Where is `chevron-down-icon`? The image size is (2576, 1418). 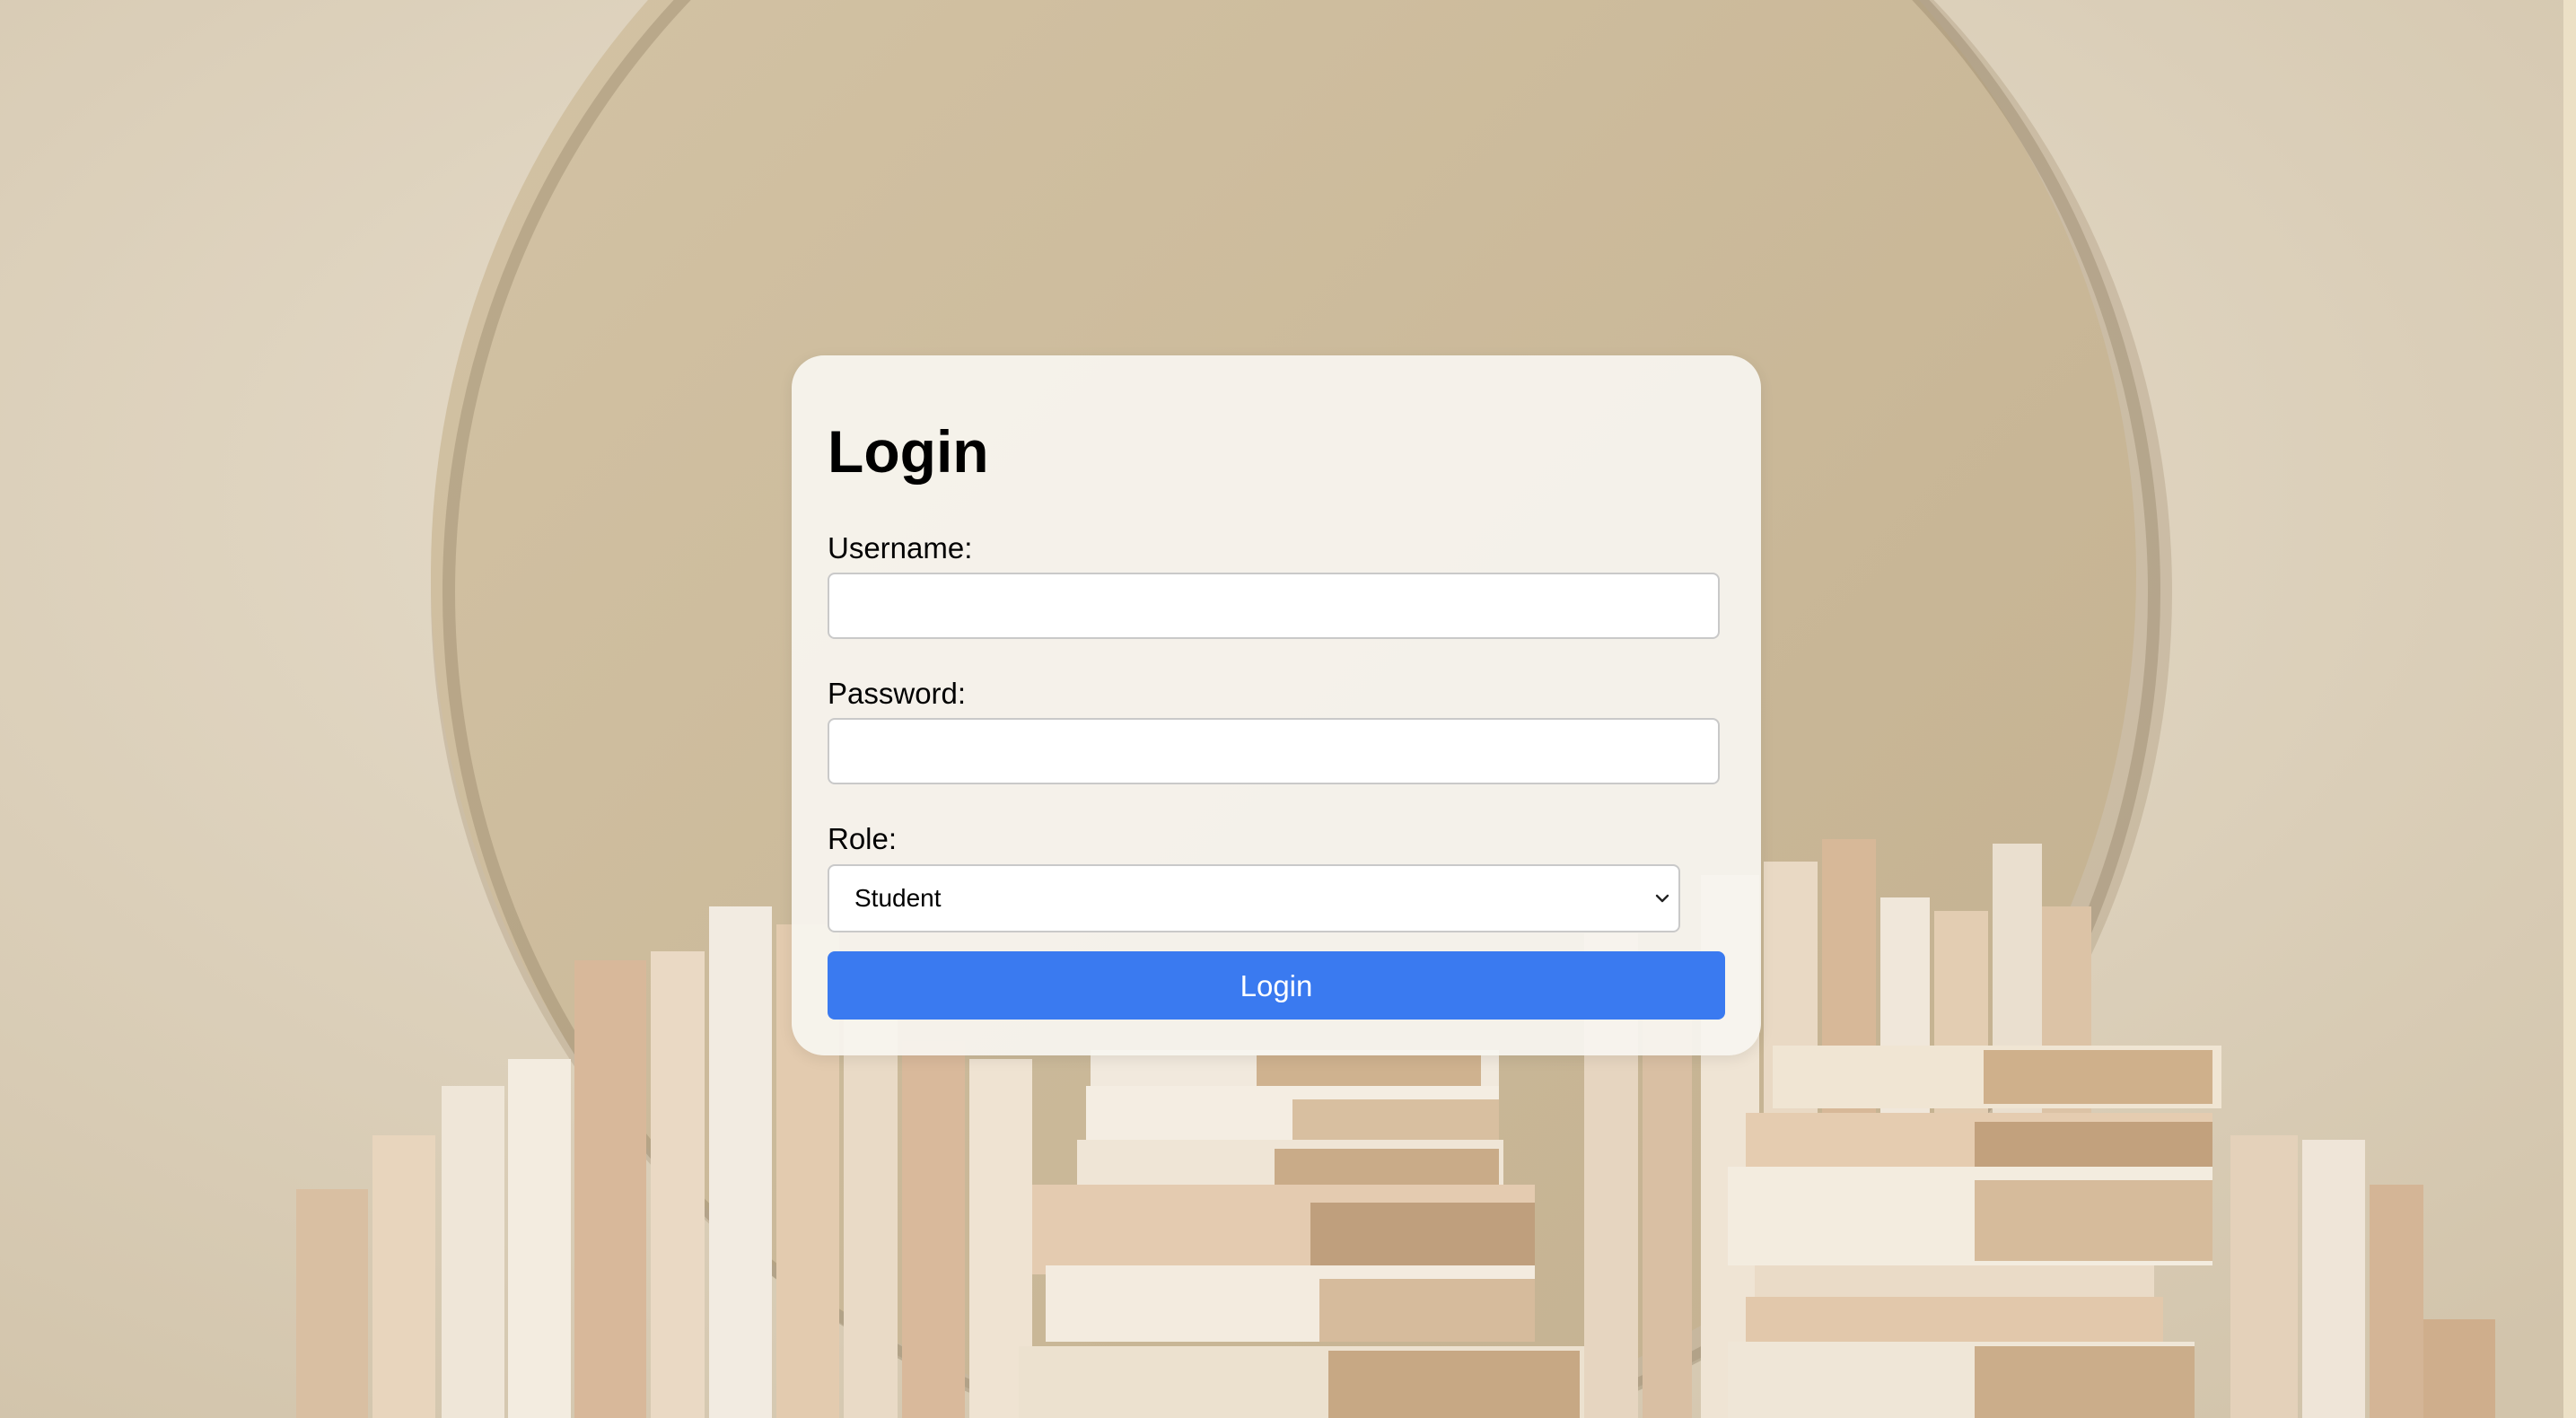
chevron-down-icon is located at coordinates (1662, 899).